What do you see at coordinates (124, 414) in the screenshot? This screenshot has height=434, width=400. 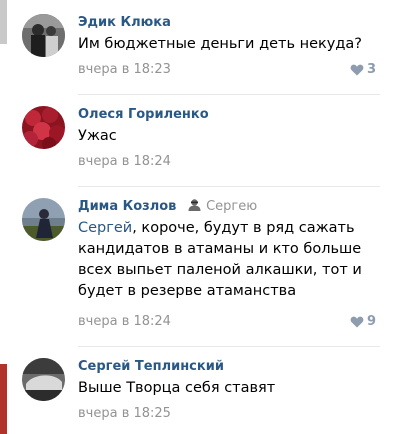 I see `comment-timestamp: вчера в 18:25` at bounding box center [124, 414].